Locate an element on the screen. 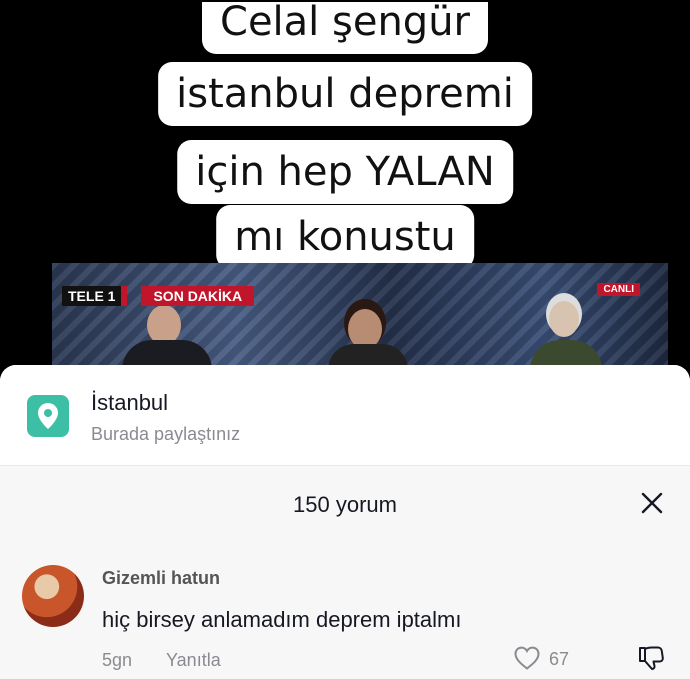 The image size is (690, 679). location-subtitle: Burada paylaştınız is located at coordinates (166, 434).